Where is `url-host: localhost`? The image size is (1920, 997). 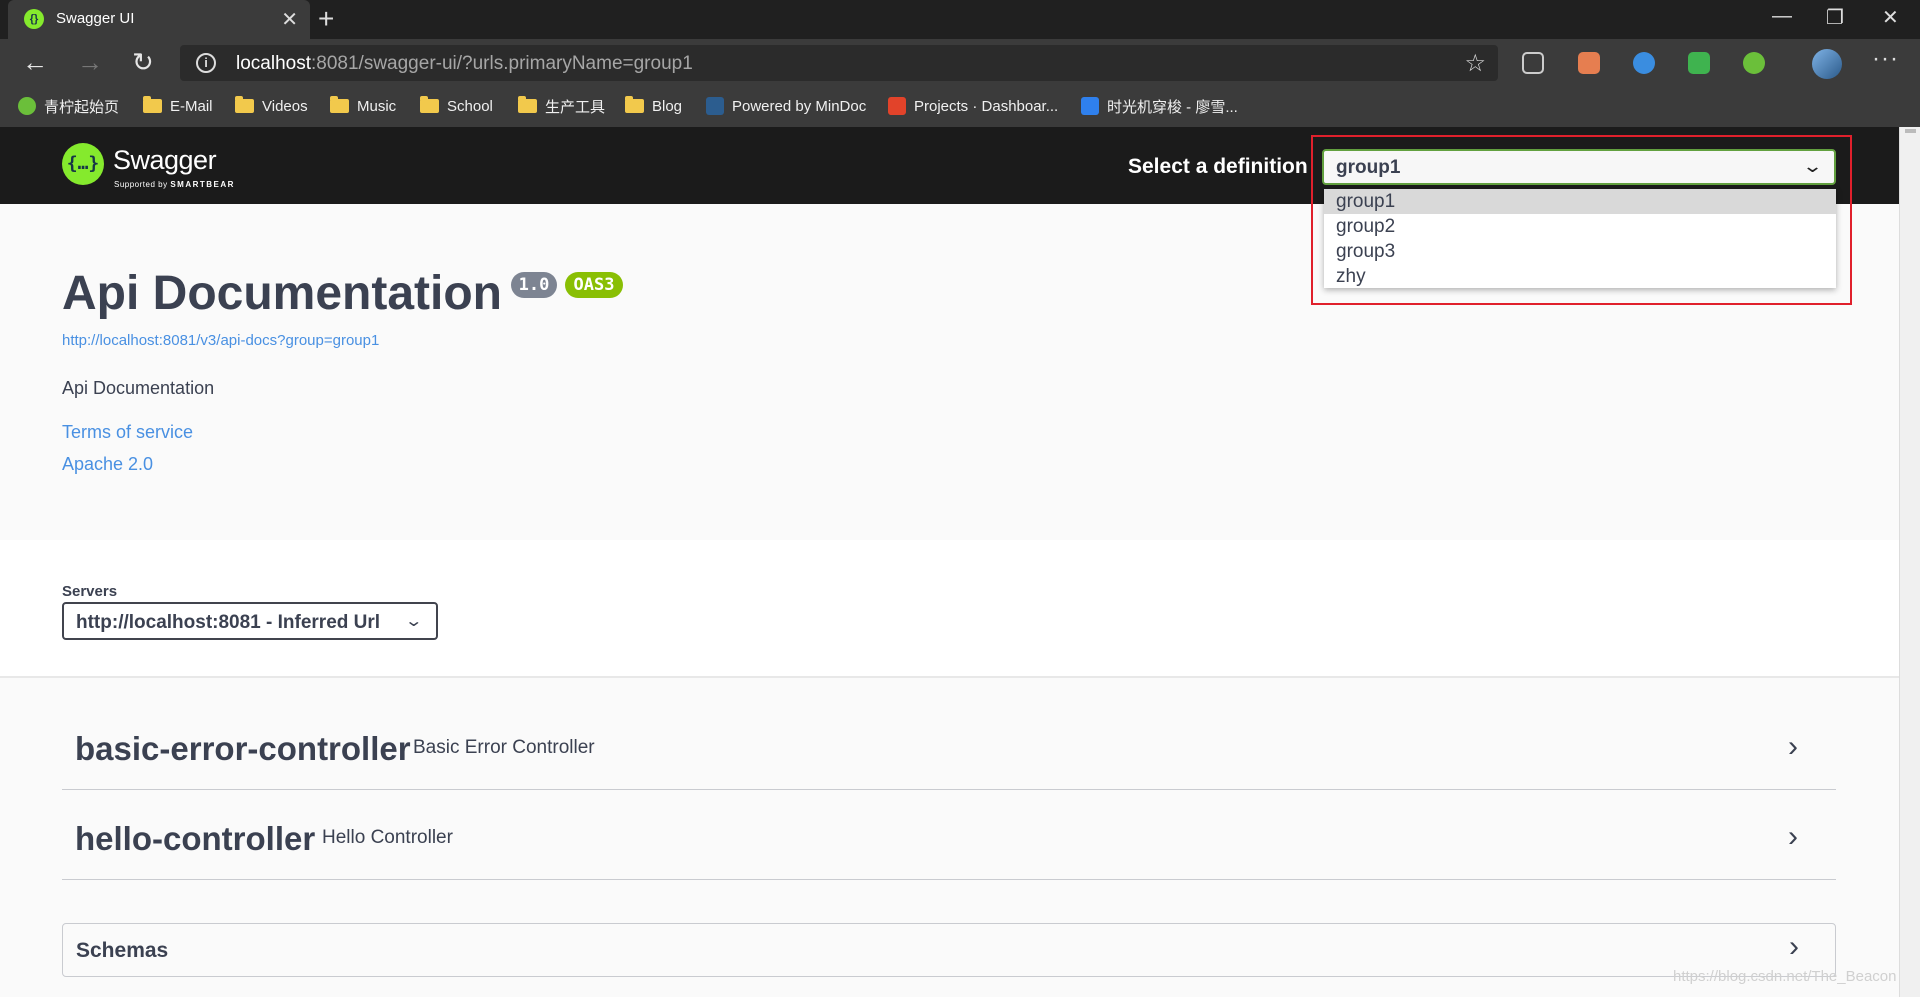 url-host: localhost is located at coordinates (273, 63).